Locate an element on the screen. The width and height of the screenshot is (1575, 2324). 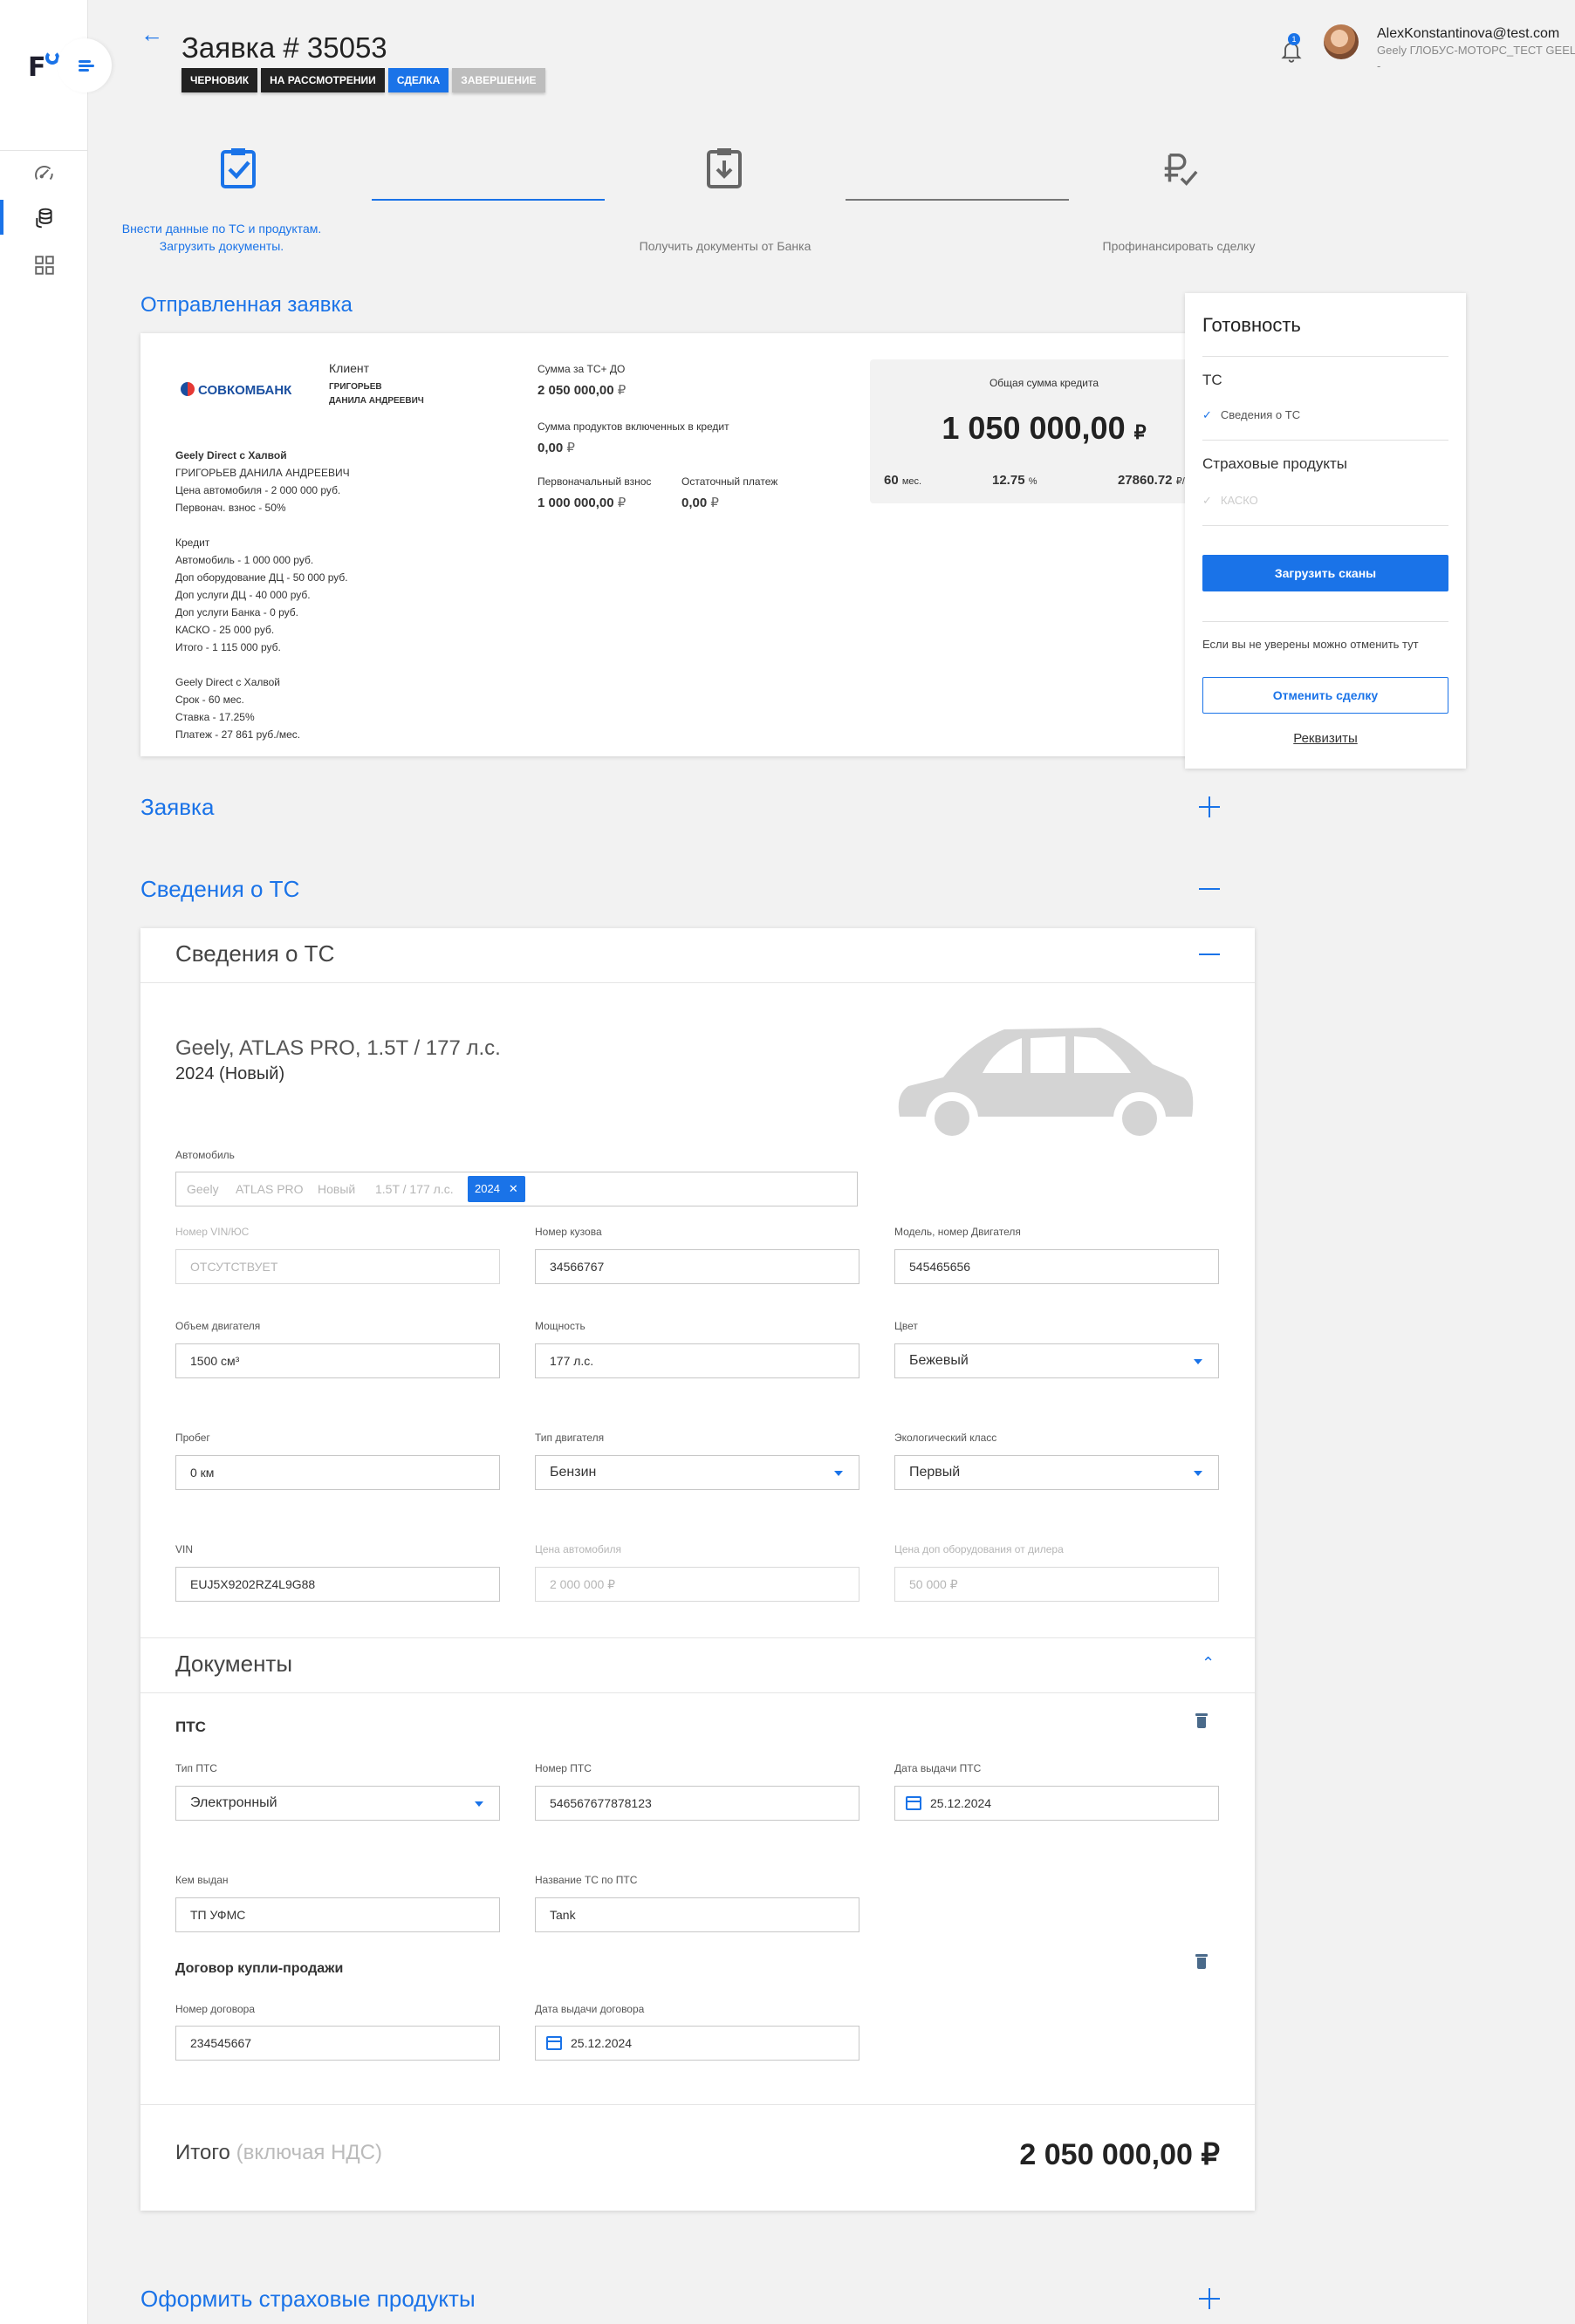
coins-icon is located at coordinates (44, 218).